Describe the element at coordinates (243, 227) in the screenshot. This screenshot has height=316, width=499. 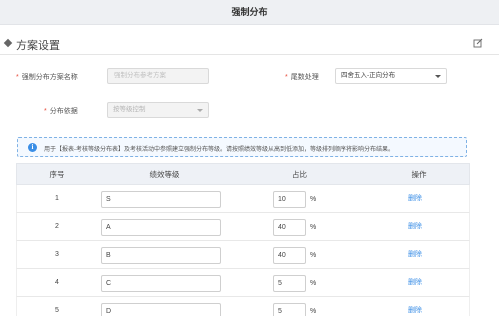
I see `table-row: 2 A 40 % 删除` at that location.